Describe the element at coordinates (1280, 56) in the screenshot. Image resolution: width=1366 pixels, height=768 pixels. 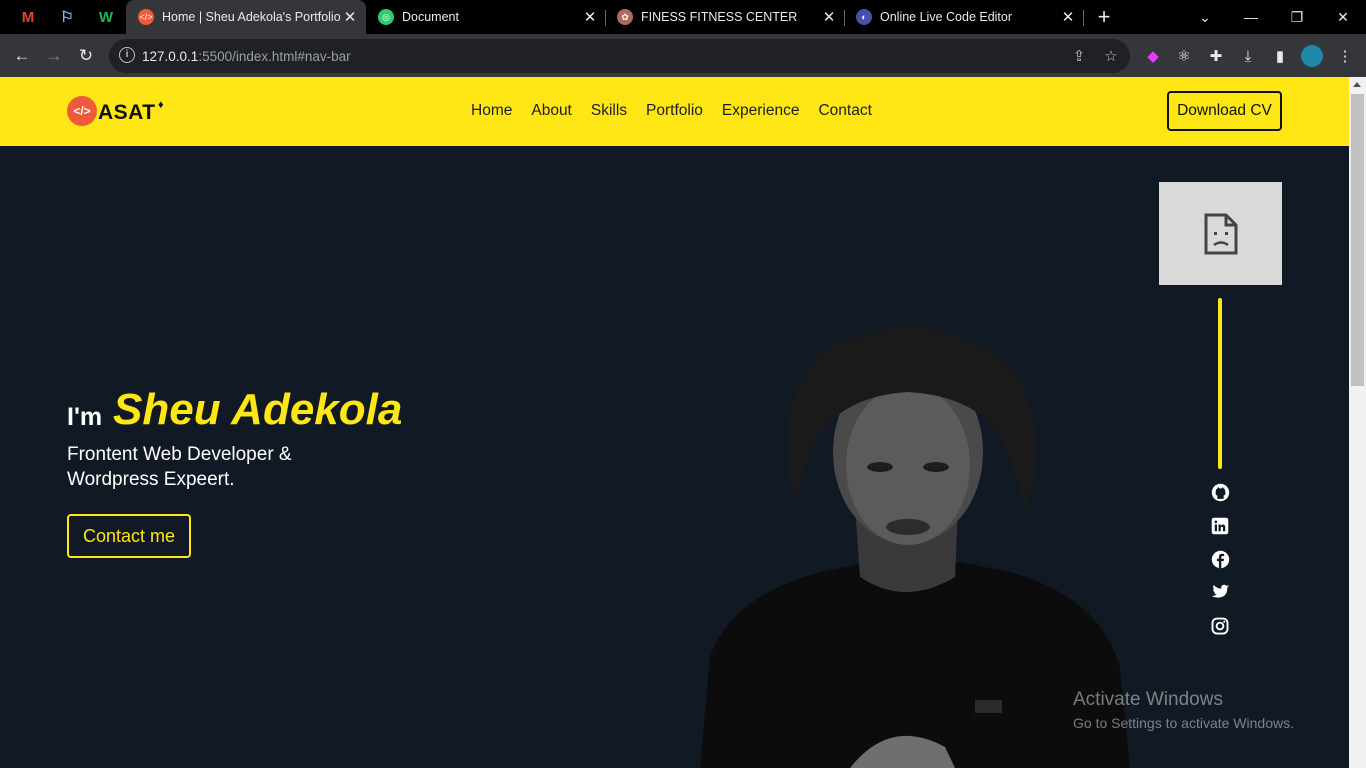
I see `side-panel-icon: ▮` at that location.